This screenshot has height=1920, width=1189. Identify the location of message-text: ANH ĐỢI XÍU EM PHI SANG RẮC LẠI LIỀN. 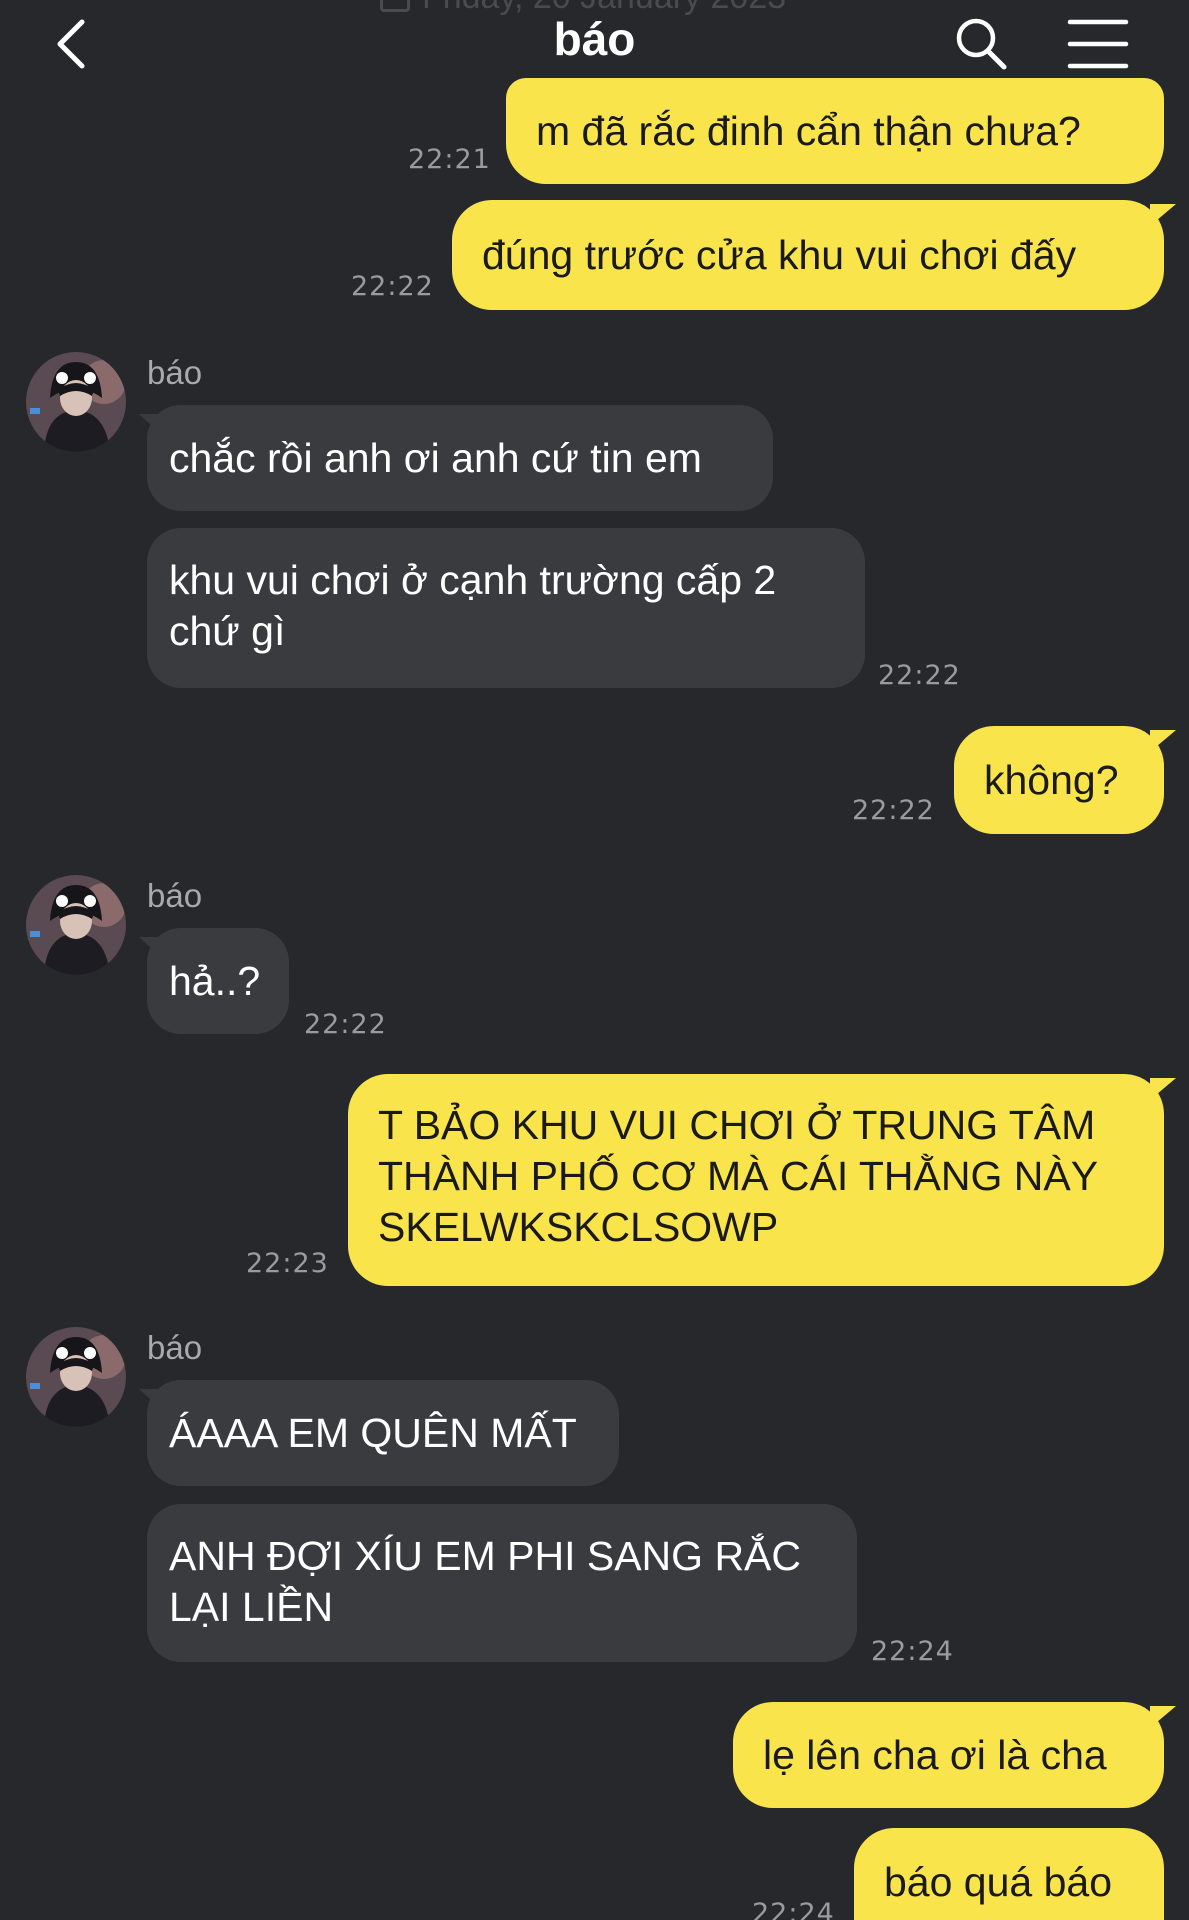
(485, 1581).